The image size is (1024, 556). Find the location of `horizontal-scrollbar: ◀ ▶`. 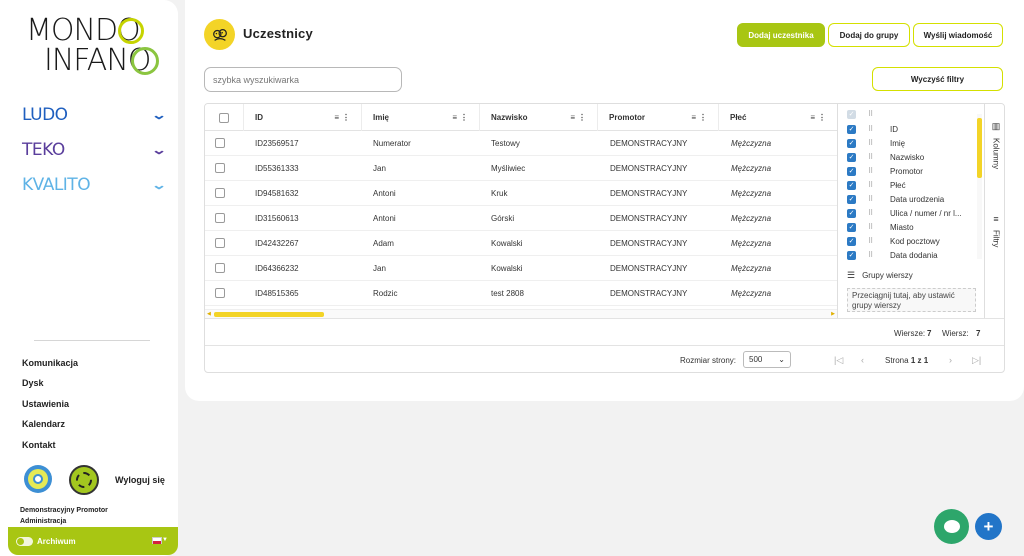

horizontal-scrollbar: ◀ ▶ is located at coordinates (521, 313).